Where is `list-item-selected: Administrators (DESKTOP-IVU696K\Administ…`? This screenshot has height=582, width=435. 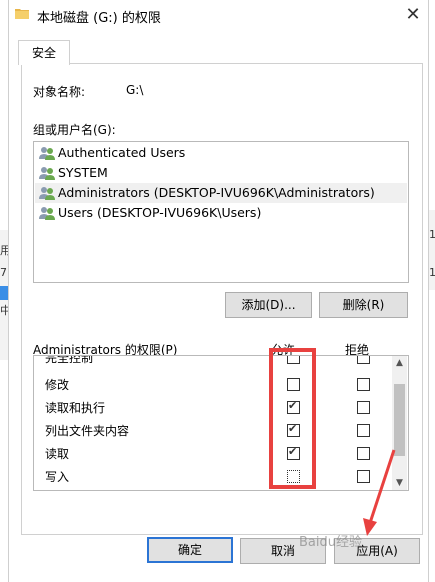 list-item-selected: Administrators (DESKTOP-IVU696K\Administ… is located at coordinates (221, 193).